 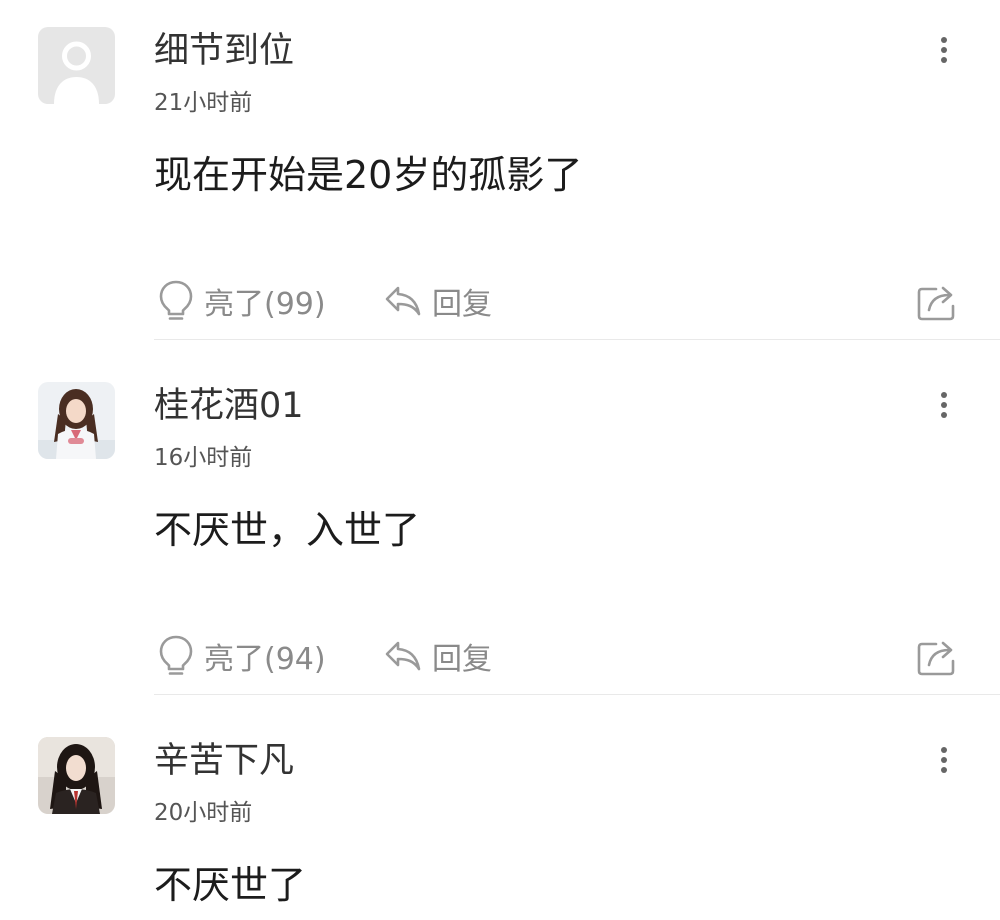 I want to click on comment-actions: 亮了(94) 回复, so click(x=500, y=656).